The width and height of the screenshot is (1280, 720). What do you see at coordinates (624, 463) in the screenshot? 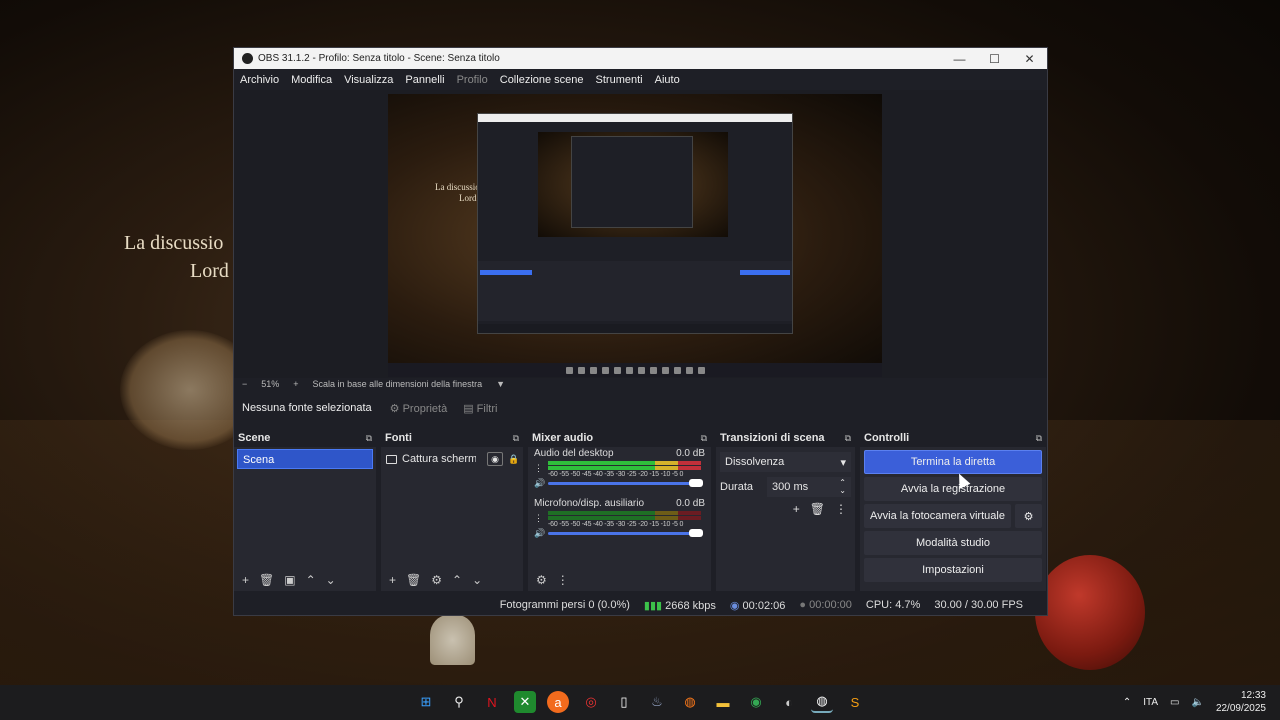
I see `meter-bar-left` at bounding box center [624, 463].